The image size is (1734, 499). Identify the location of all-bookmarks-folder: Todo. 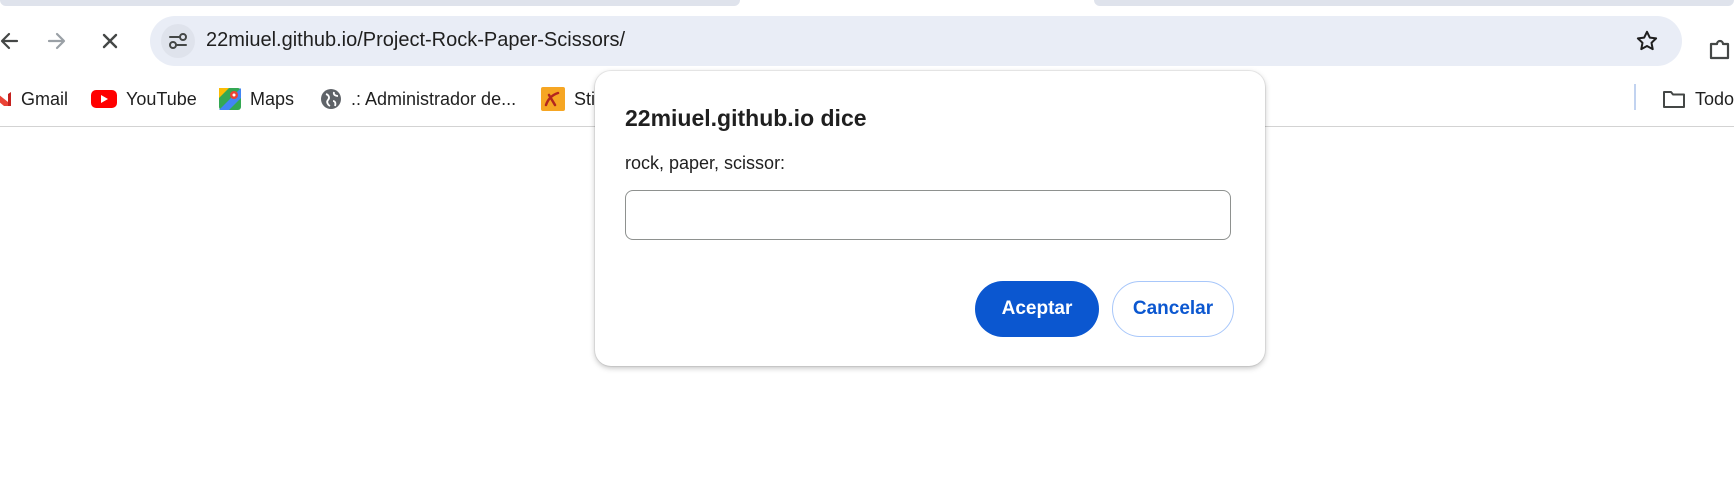
(1698, 99).